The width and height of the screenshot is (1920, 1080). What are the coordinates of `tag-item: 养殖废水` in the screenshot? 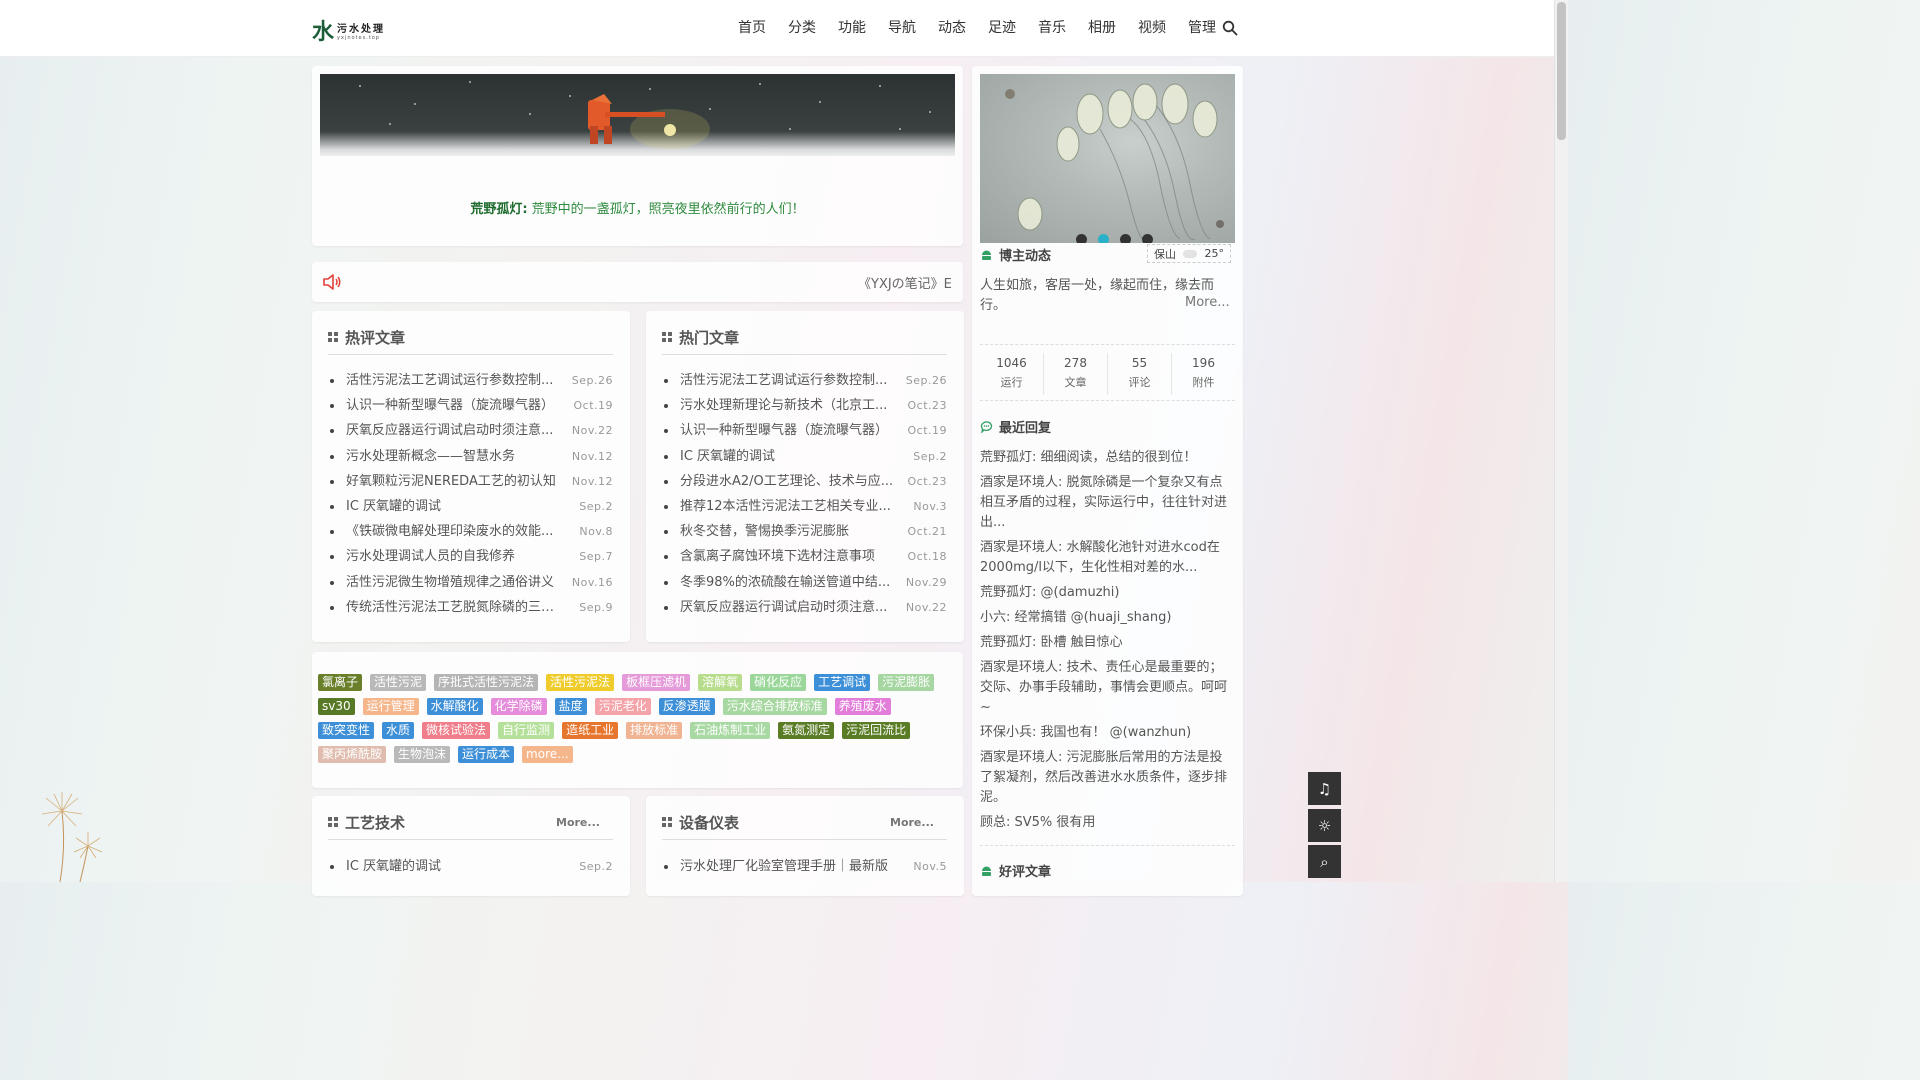 It's located at (862, 706).